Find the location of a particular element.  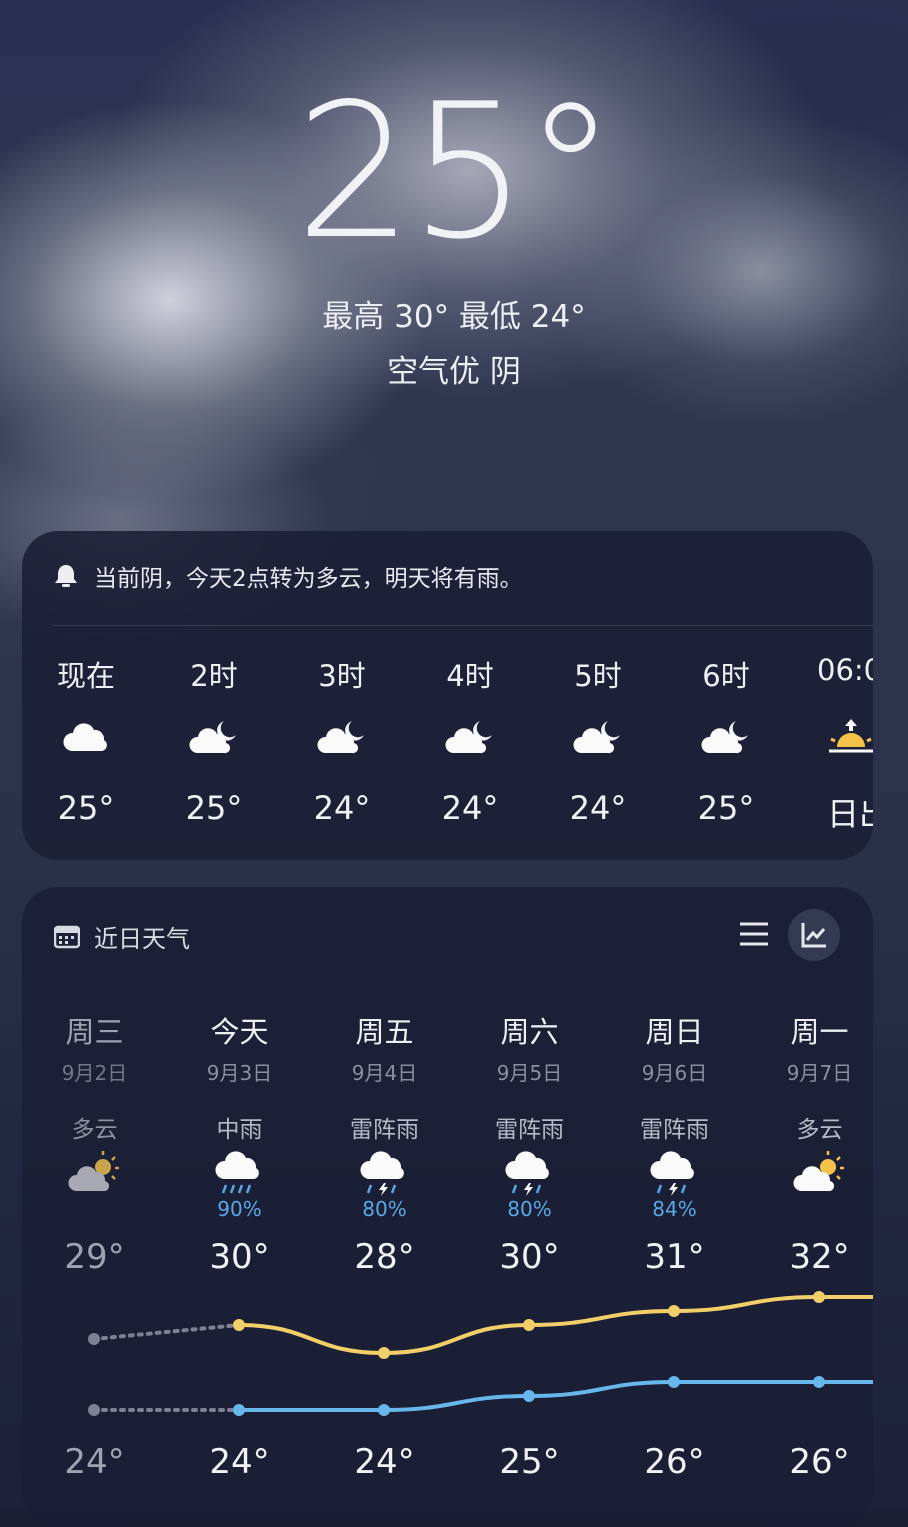

date: 9月5日 is located at coordinates (529, 1073).